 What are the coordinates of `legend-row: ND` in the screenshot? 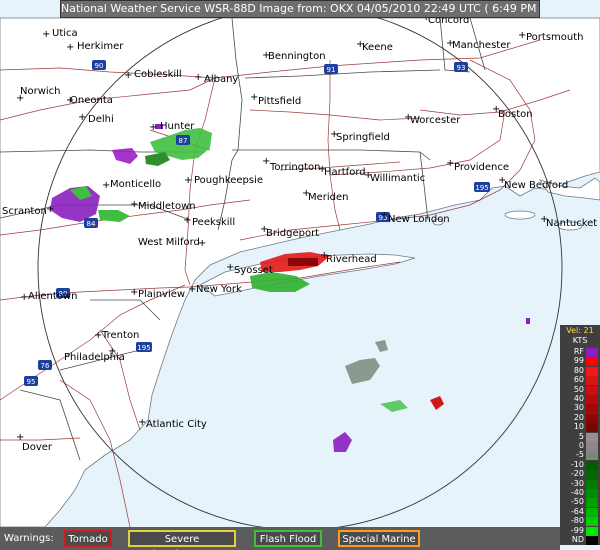 It's located at (580, 540).